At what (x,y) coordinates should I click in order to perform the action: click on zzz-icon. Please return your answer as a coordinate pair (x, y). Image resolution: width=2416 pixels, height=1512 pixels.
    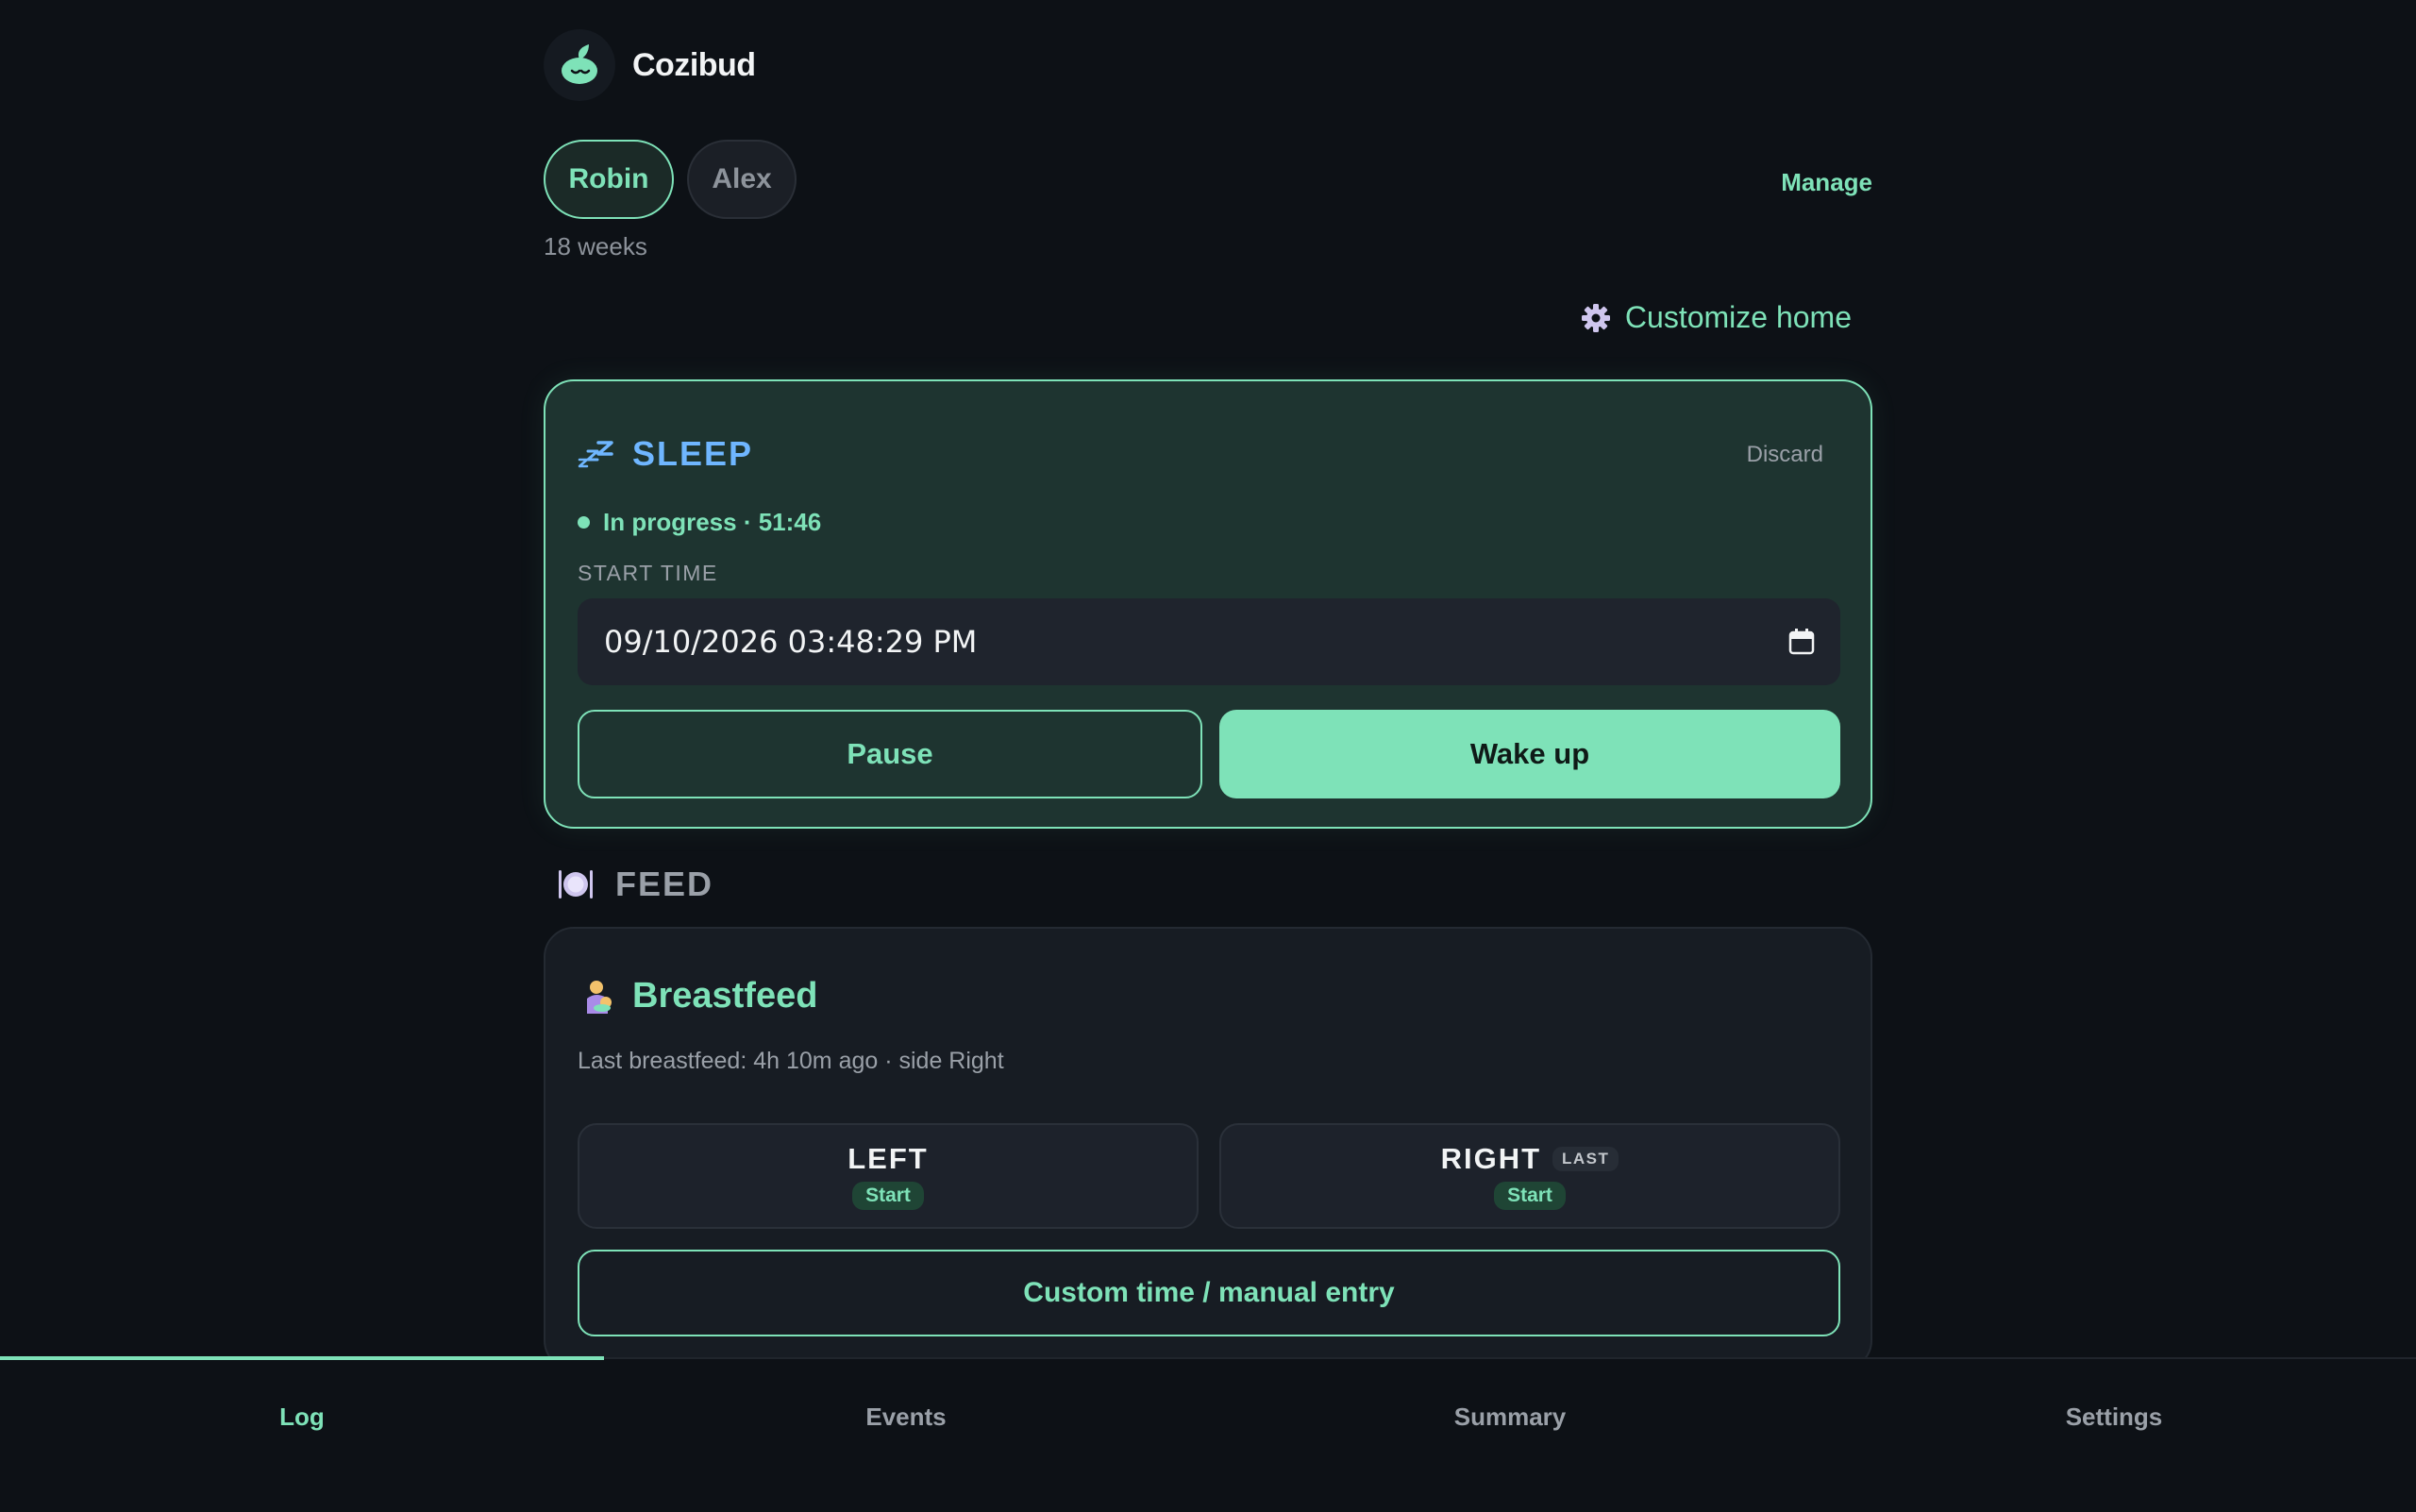
    Looking at the image, I should click on (595, 454).